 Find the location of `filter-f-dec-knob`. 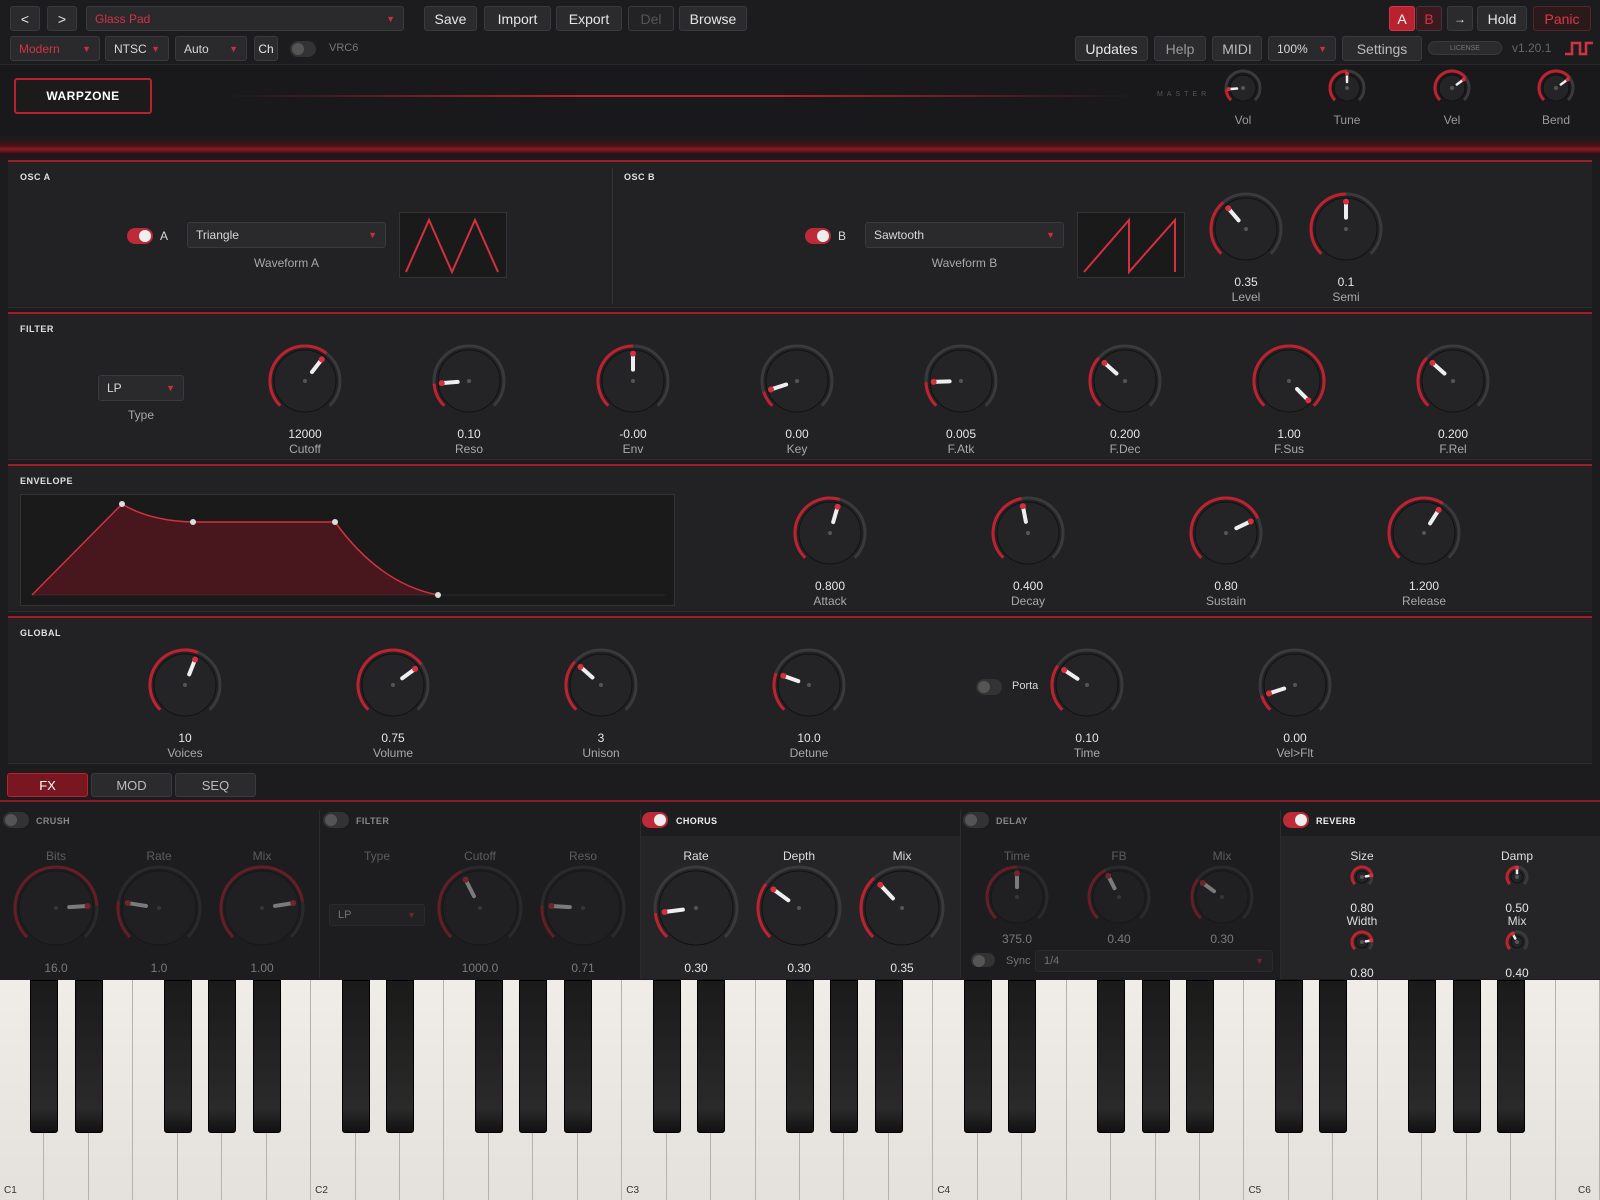

filter-f-dec-knob is located at coordinates (1125, 383).